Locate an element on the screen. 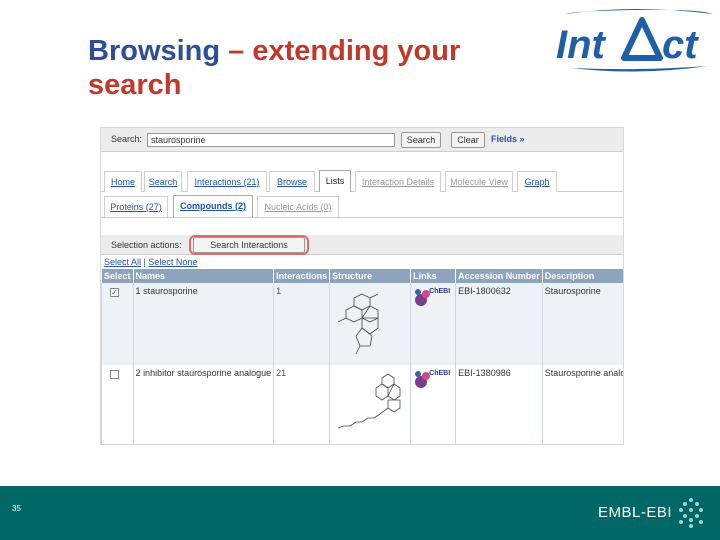 This screenshot has height=540, width=720. clear-button: Clear is located at coordinates (468, 140).